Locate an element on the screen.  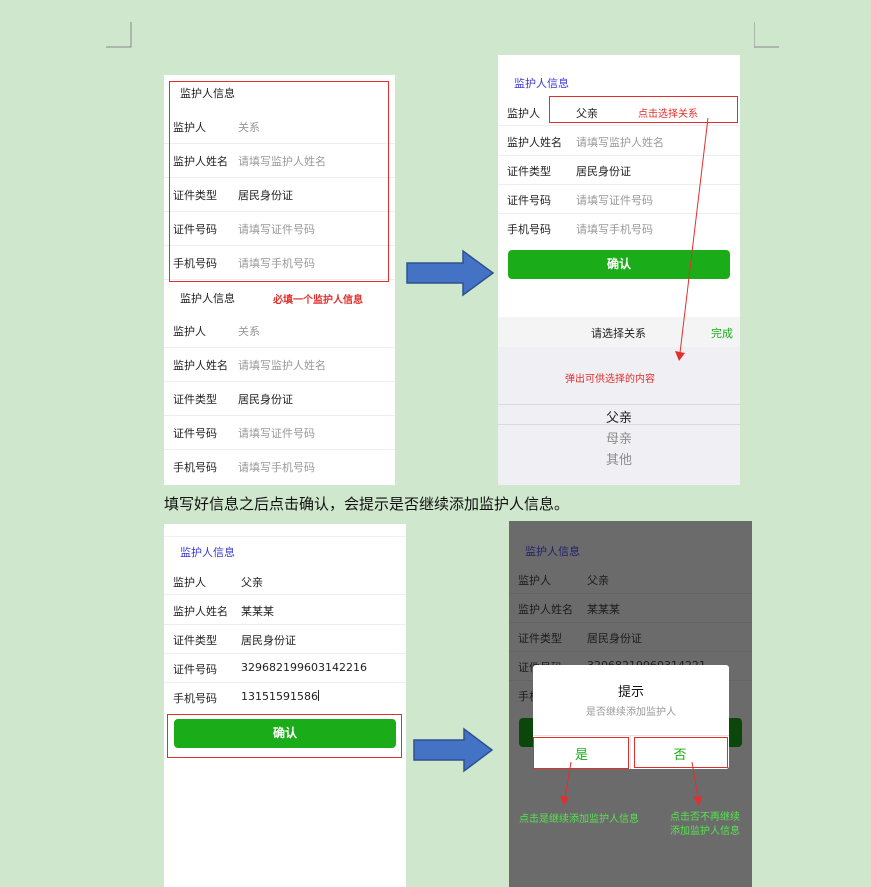
highlight-box-confirm is located at coordinates (284, 736).